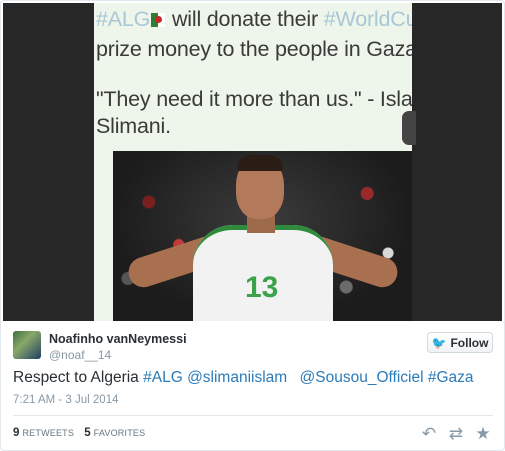 The width and height of the screenshot is (505, 451). What do you see at coordinates (120, 433) in the screenshot?
I see `favorites-label: FAVORITES` at bounding box center [120, 433].